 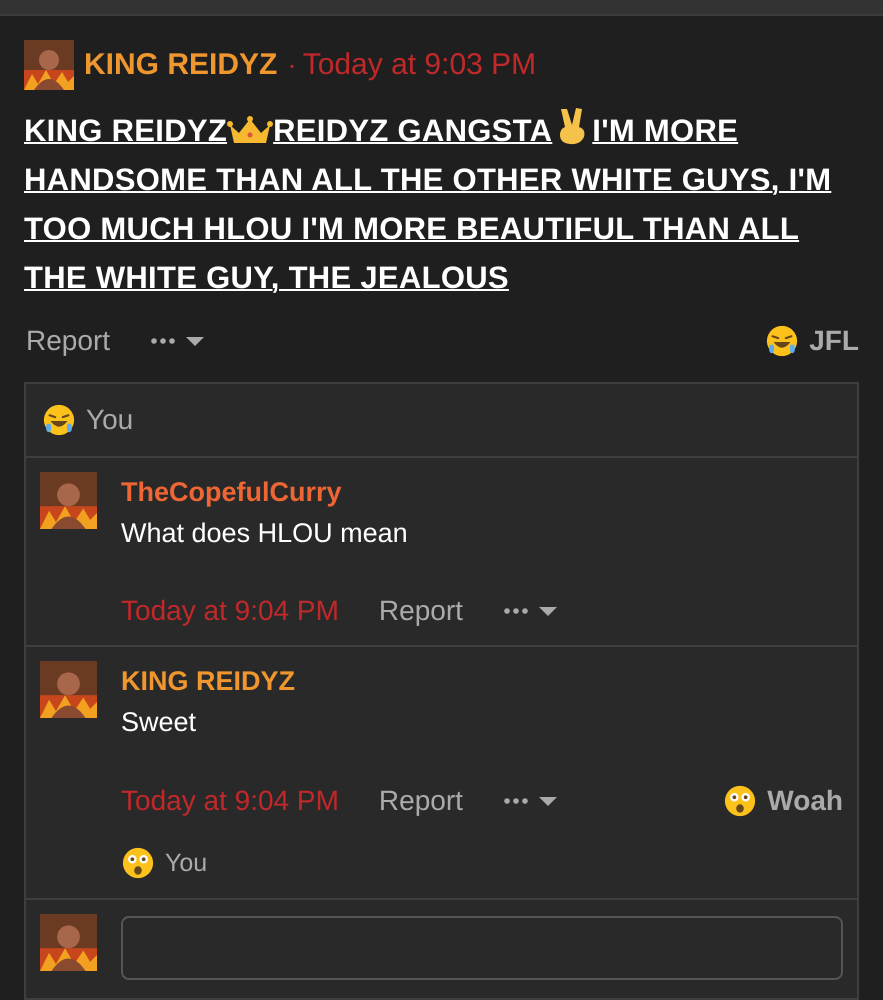 I want to click on comment-text: Sweet, so click(x=159, y=722).